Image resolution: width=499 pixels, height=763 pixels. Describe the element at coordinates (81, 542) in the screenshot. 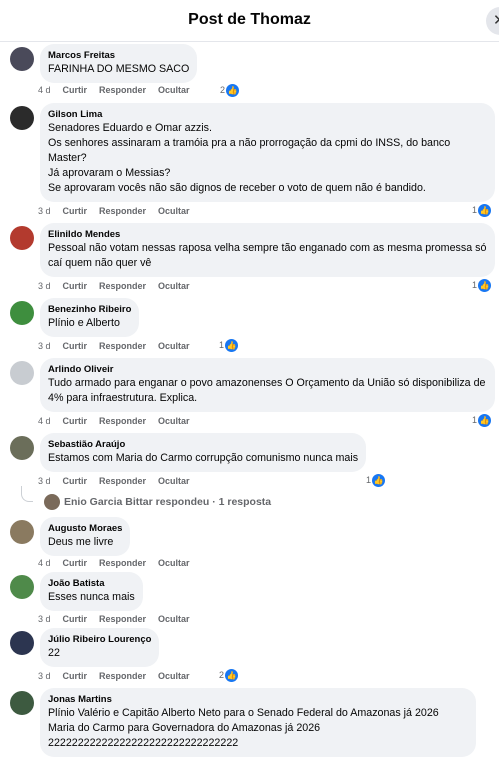

I see `comment-text: Deus me livre` at that location.